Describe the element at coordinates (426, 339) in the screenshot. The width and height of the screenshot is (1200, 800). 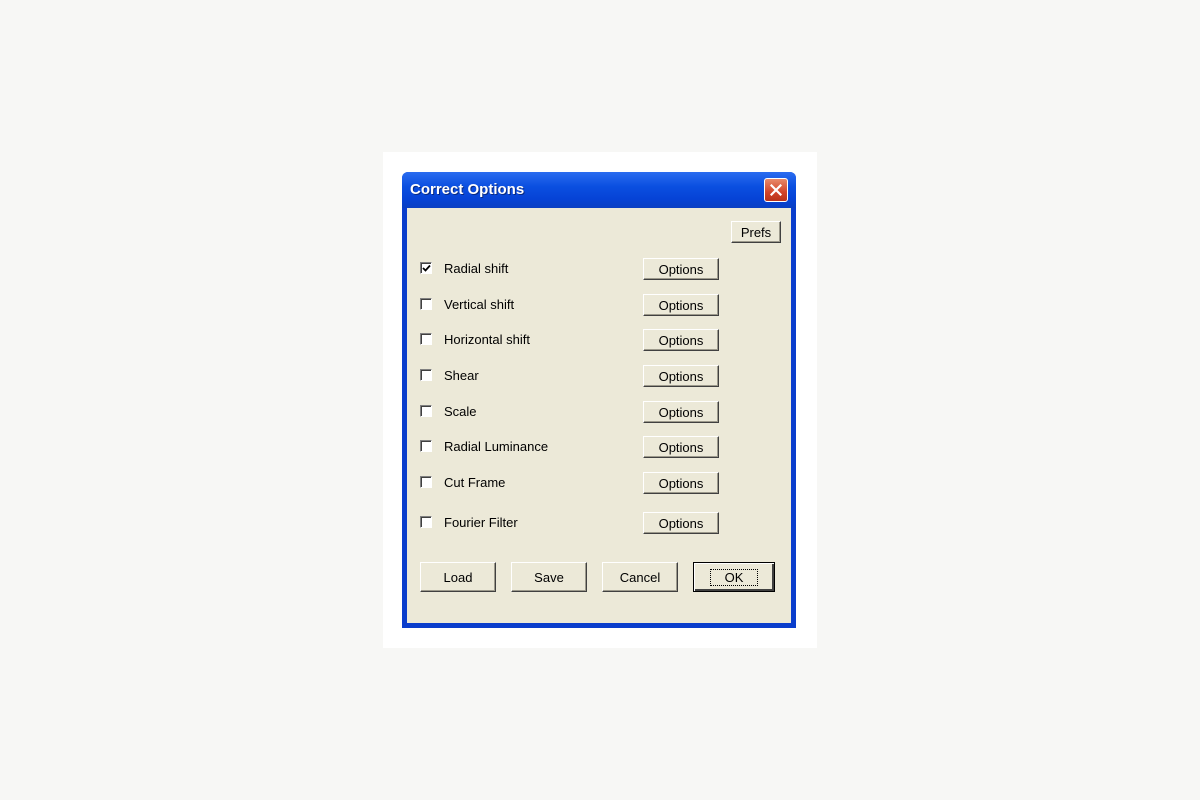
I see `horizontal-shift-checkbox` at that location.